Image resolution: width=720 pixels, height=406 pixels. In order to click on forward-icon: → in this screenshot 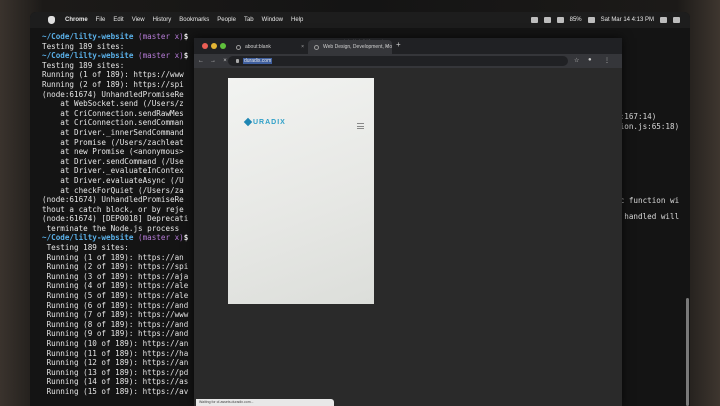, I will do `click(213, 61)`.